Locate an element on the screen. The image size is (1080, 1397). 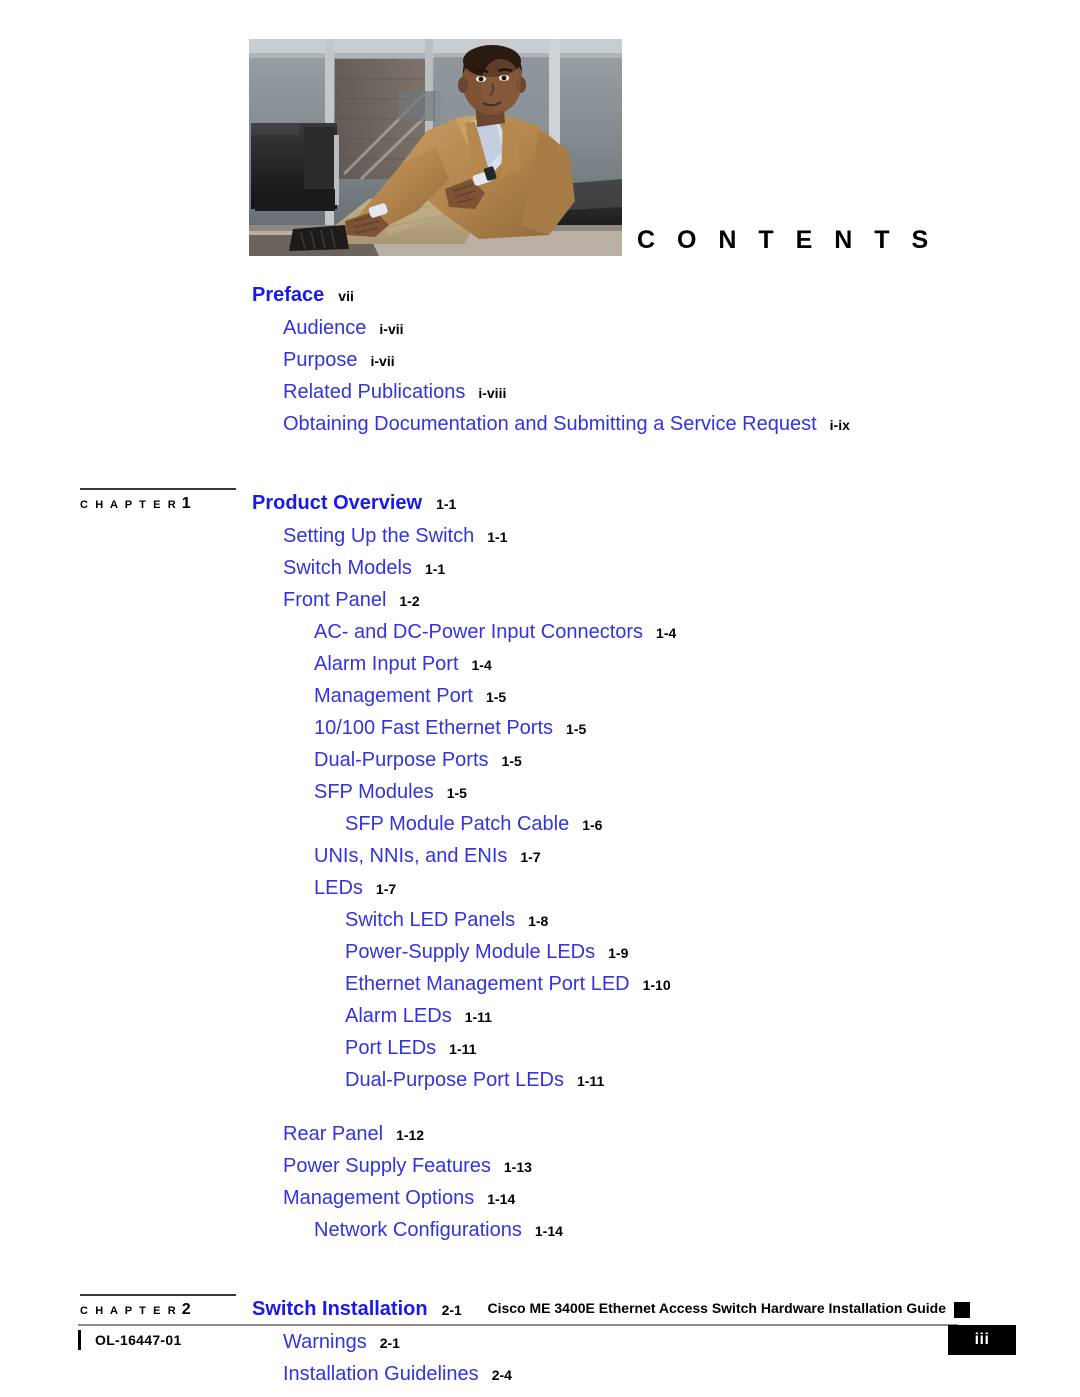
toc-entry-alarm-input-port: Alarm Input Port 1-4 is located at coordinates (540, 664).